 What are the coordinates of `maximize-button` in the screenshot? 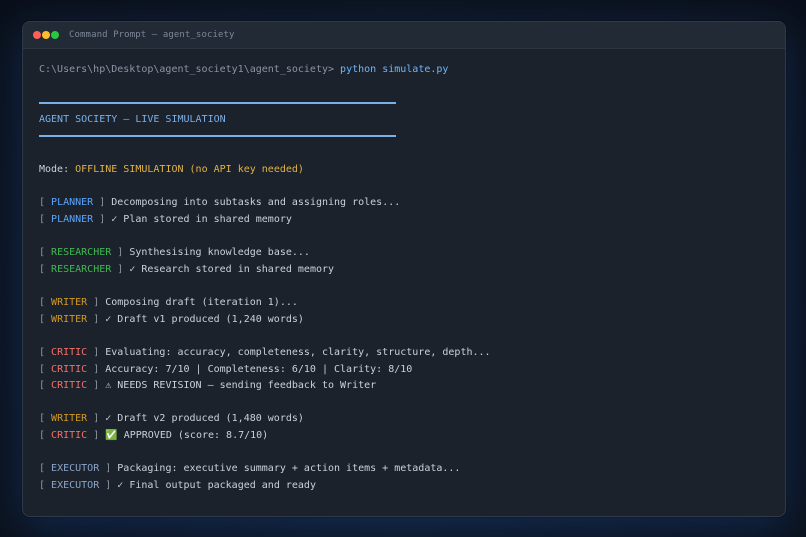 It's located at (55, 35).